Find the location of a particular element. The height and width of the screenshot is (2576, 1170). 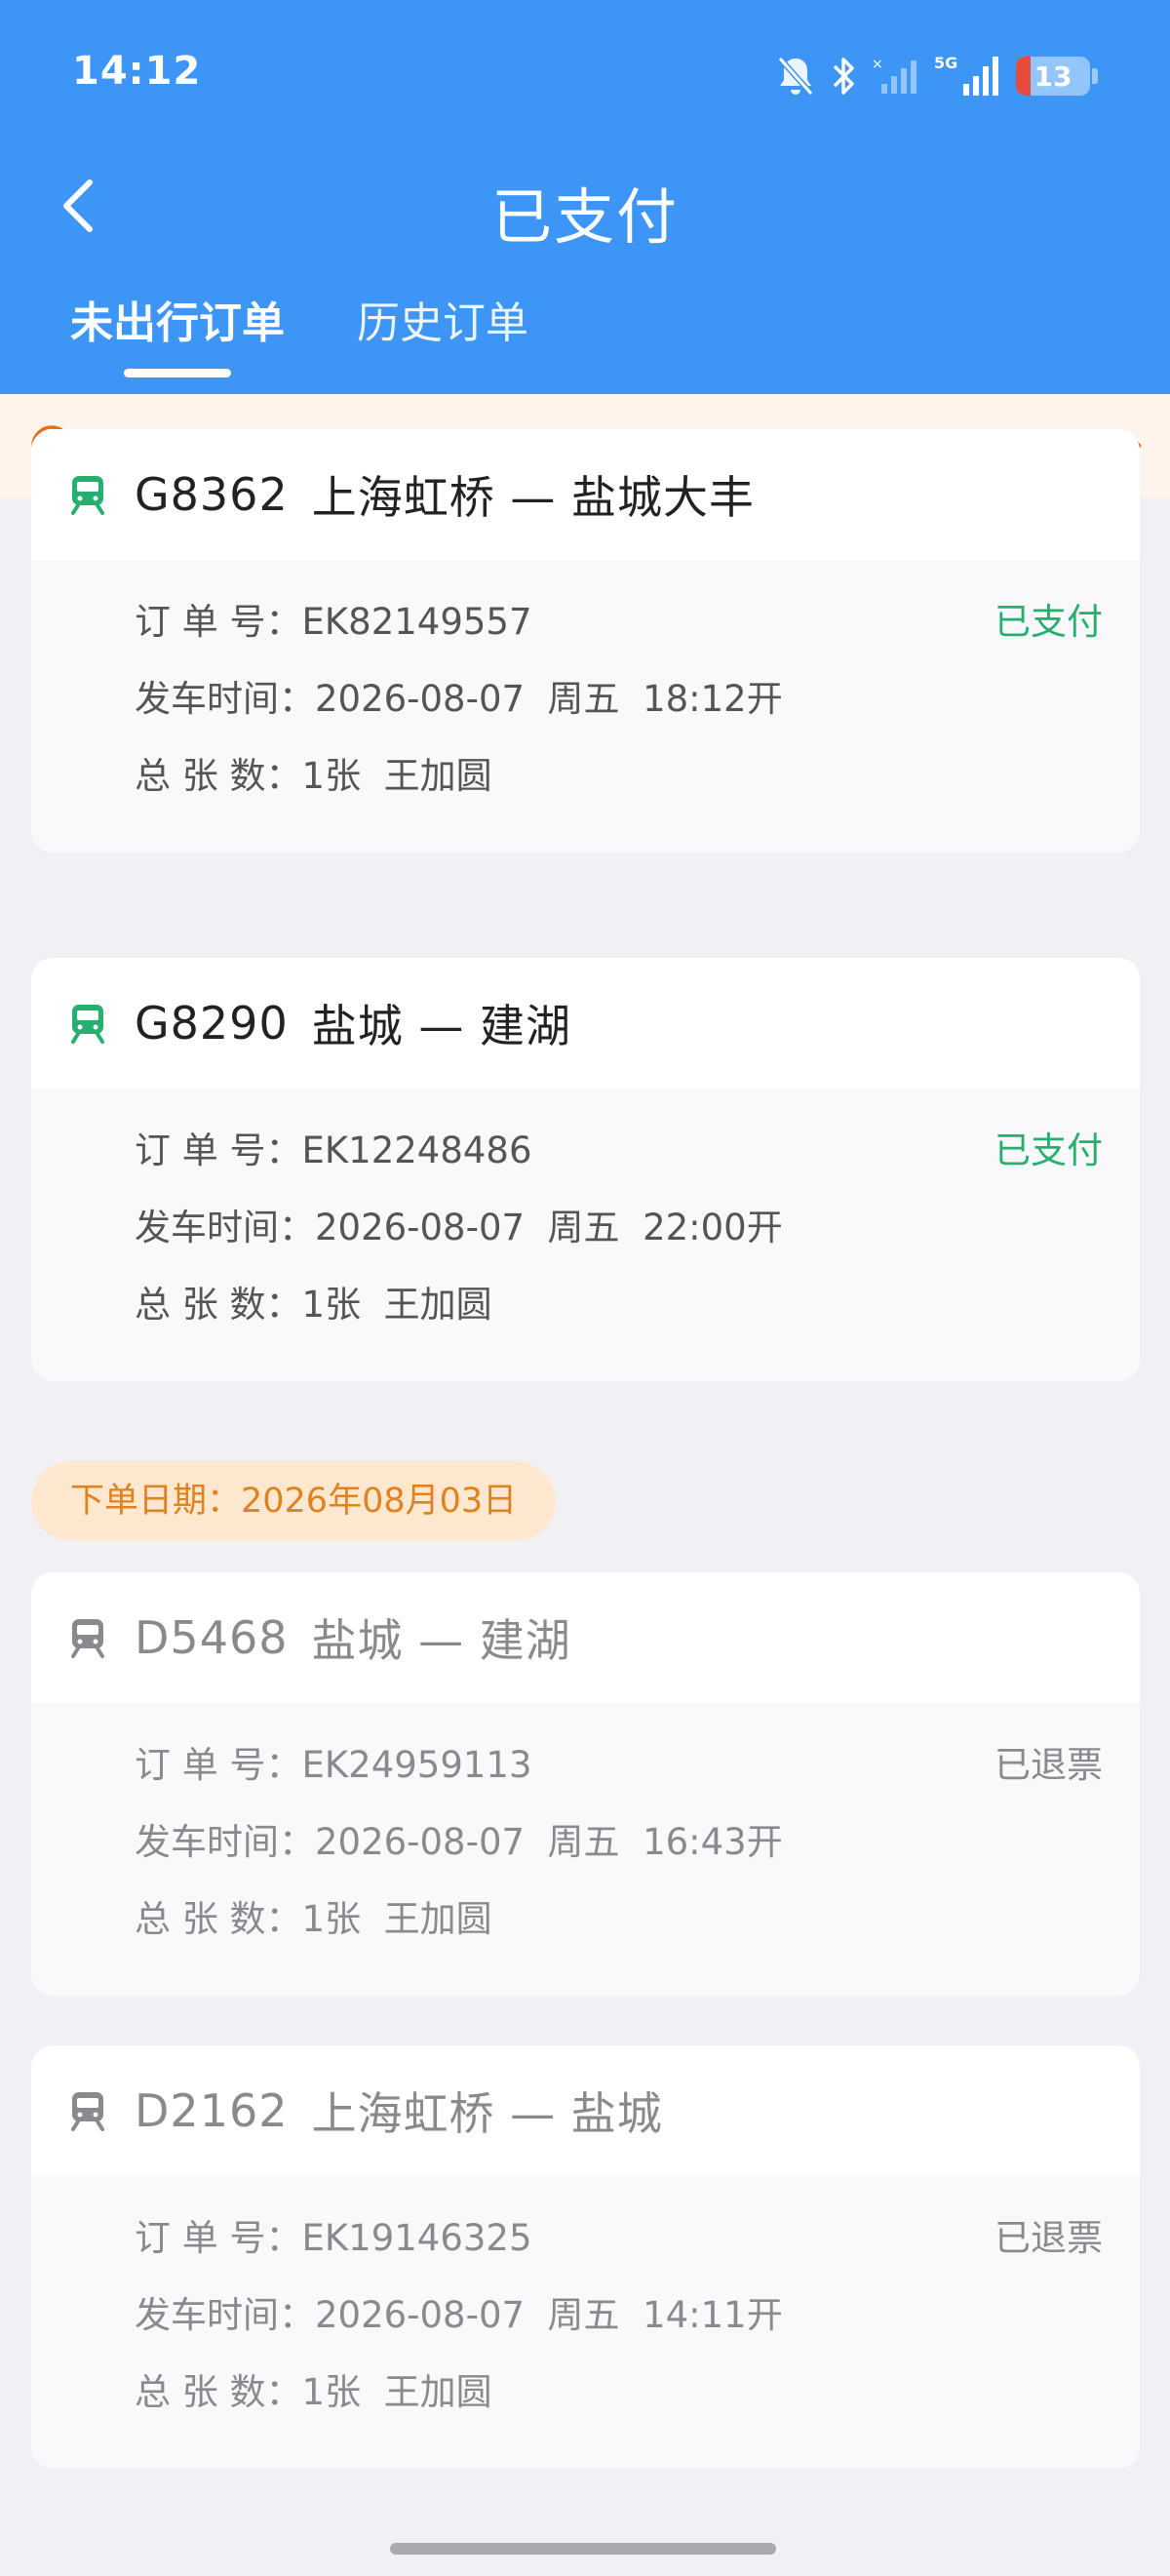

depart-time-row: 发车时间：2026-08-07 周五 14:11开 is located at coordinates (619, 2330).